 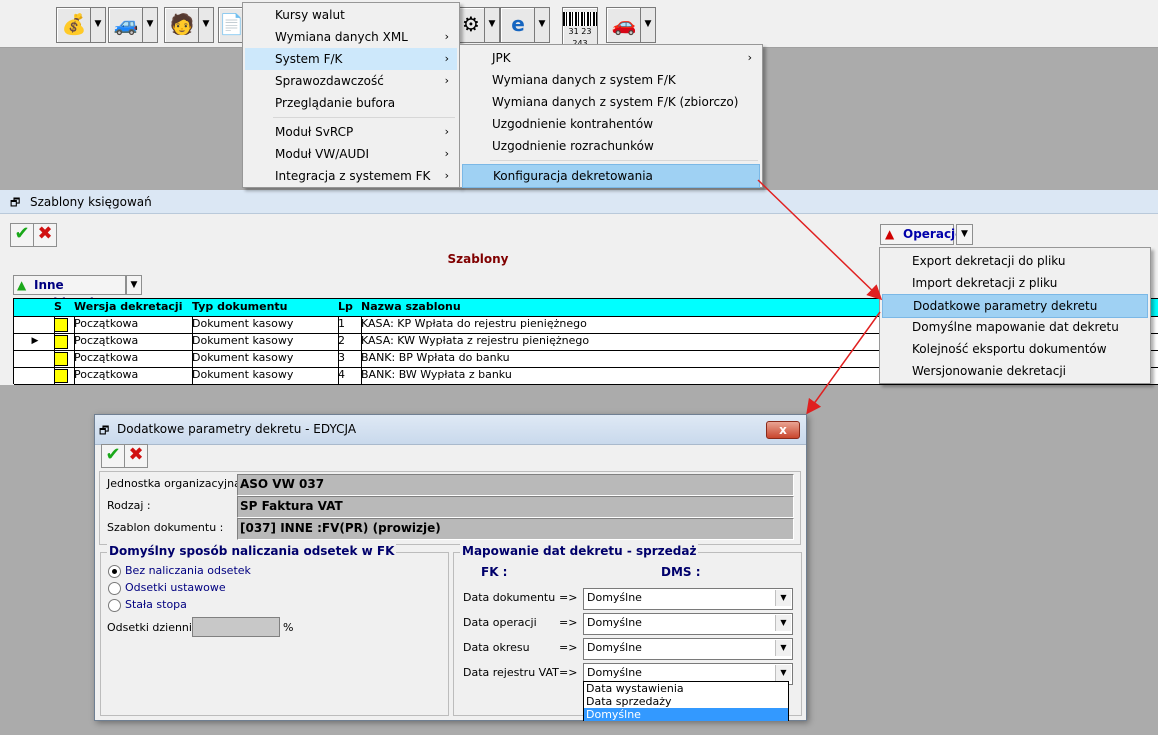 What do you see at coordinates (509, 597) in the screenshot?
I see `map-row-label: Data dokumentu` at bounding box center [509, 597].